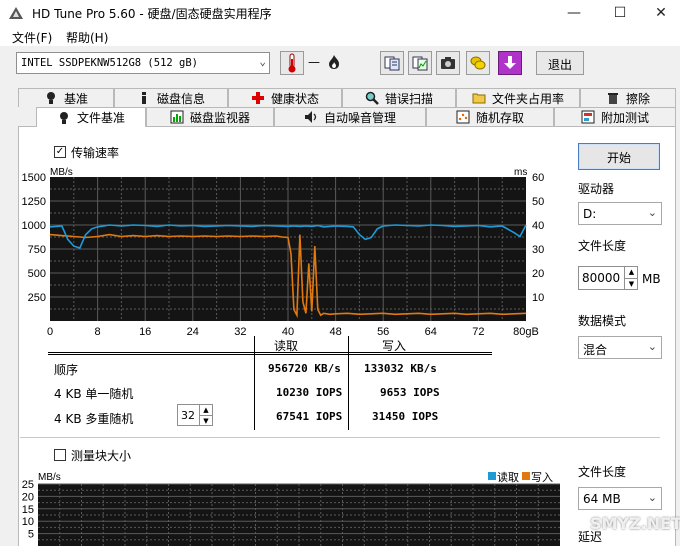 The height and width of the screenshot is (546, 680). I want to click on maximize-button: ☐, so click(620, 13).